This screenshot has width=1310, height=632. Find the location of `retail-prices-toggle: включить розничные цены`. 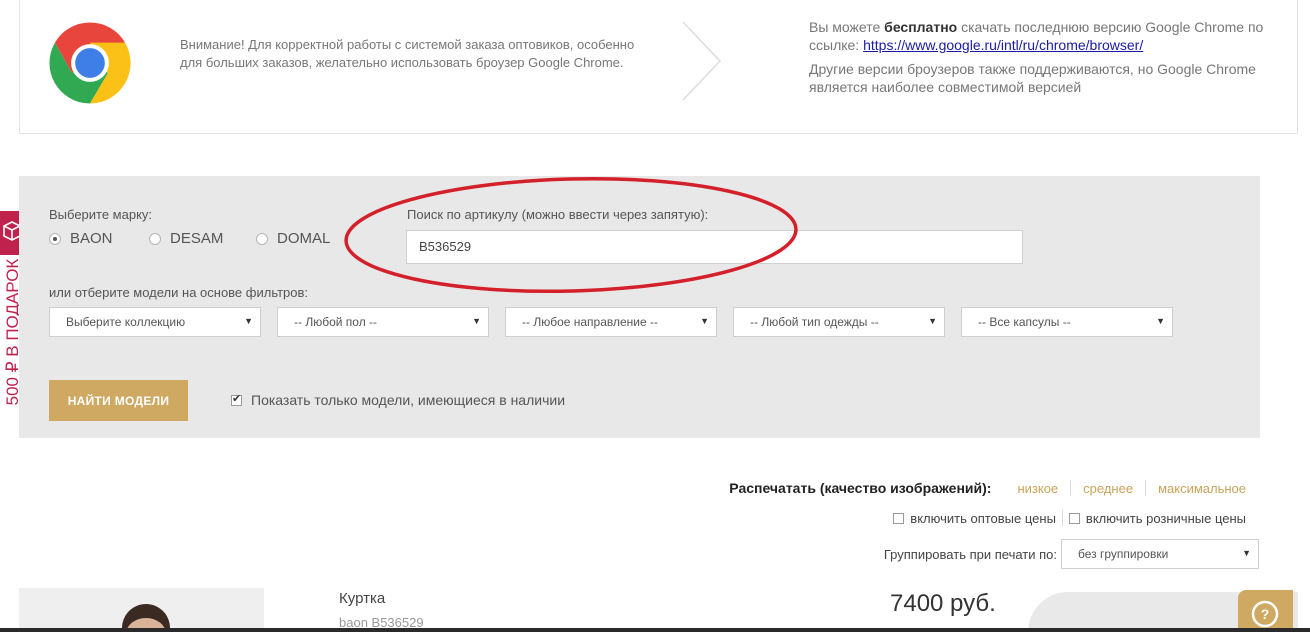

retail-prices-toggle: включить розничные цены is located at coordinates (1154, 518).